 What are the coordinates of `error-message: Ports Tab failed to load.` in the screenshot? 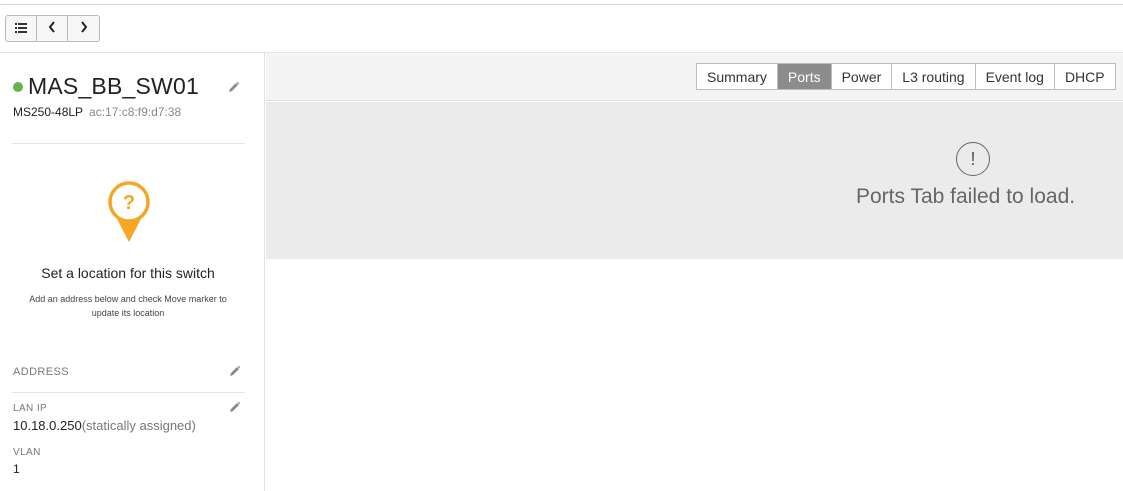 It's located at (966, 196).